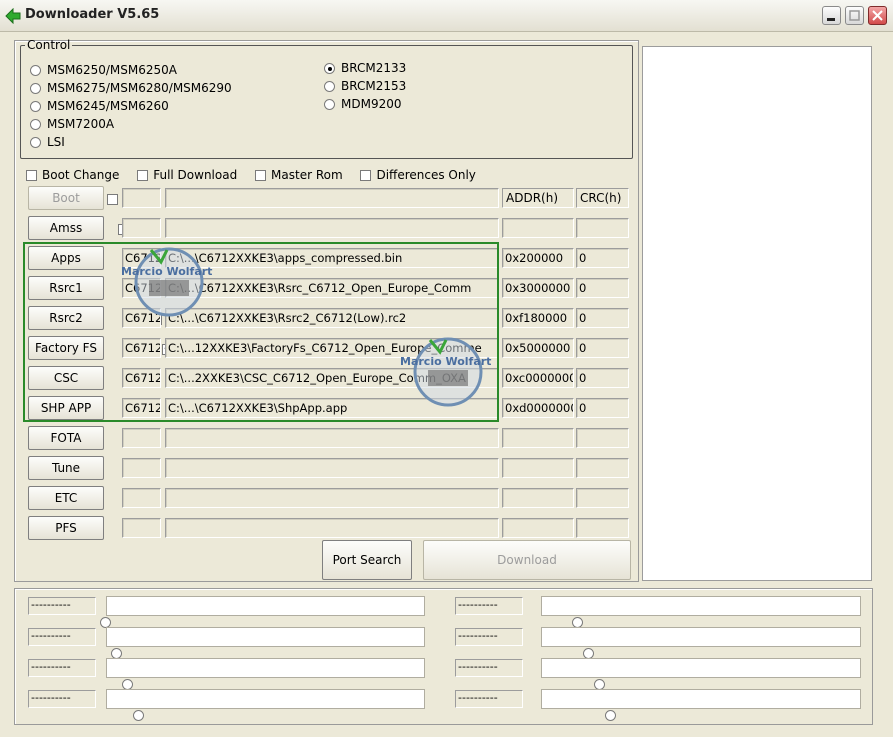 This screenshot has width=893, height=737. What do you see at coordinates (66, 528) in the screenshot?
I see `row-button: PFS` at bounding box center [66, 528].